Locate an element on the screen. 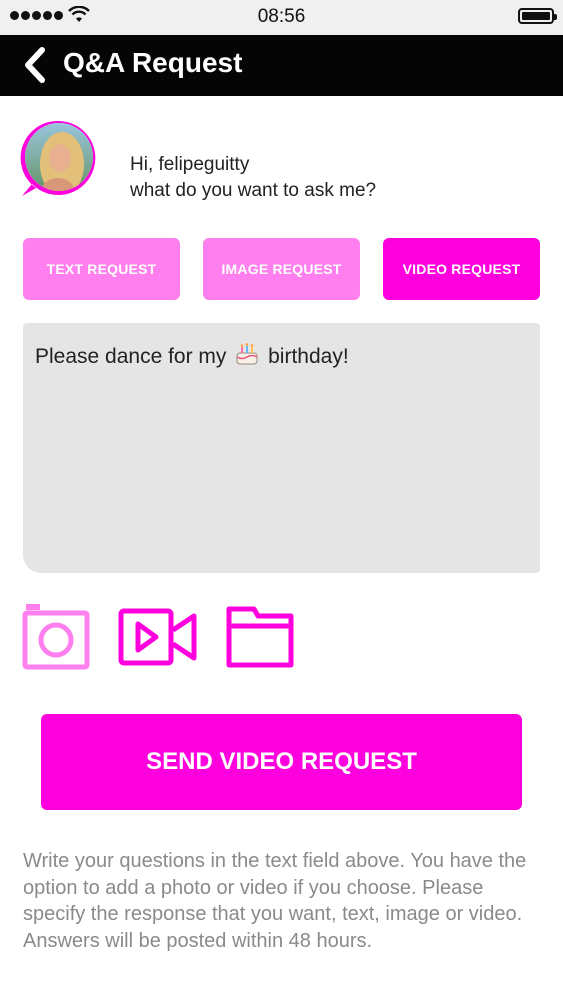  battery-icon is located at coordinates (537, 16).